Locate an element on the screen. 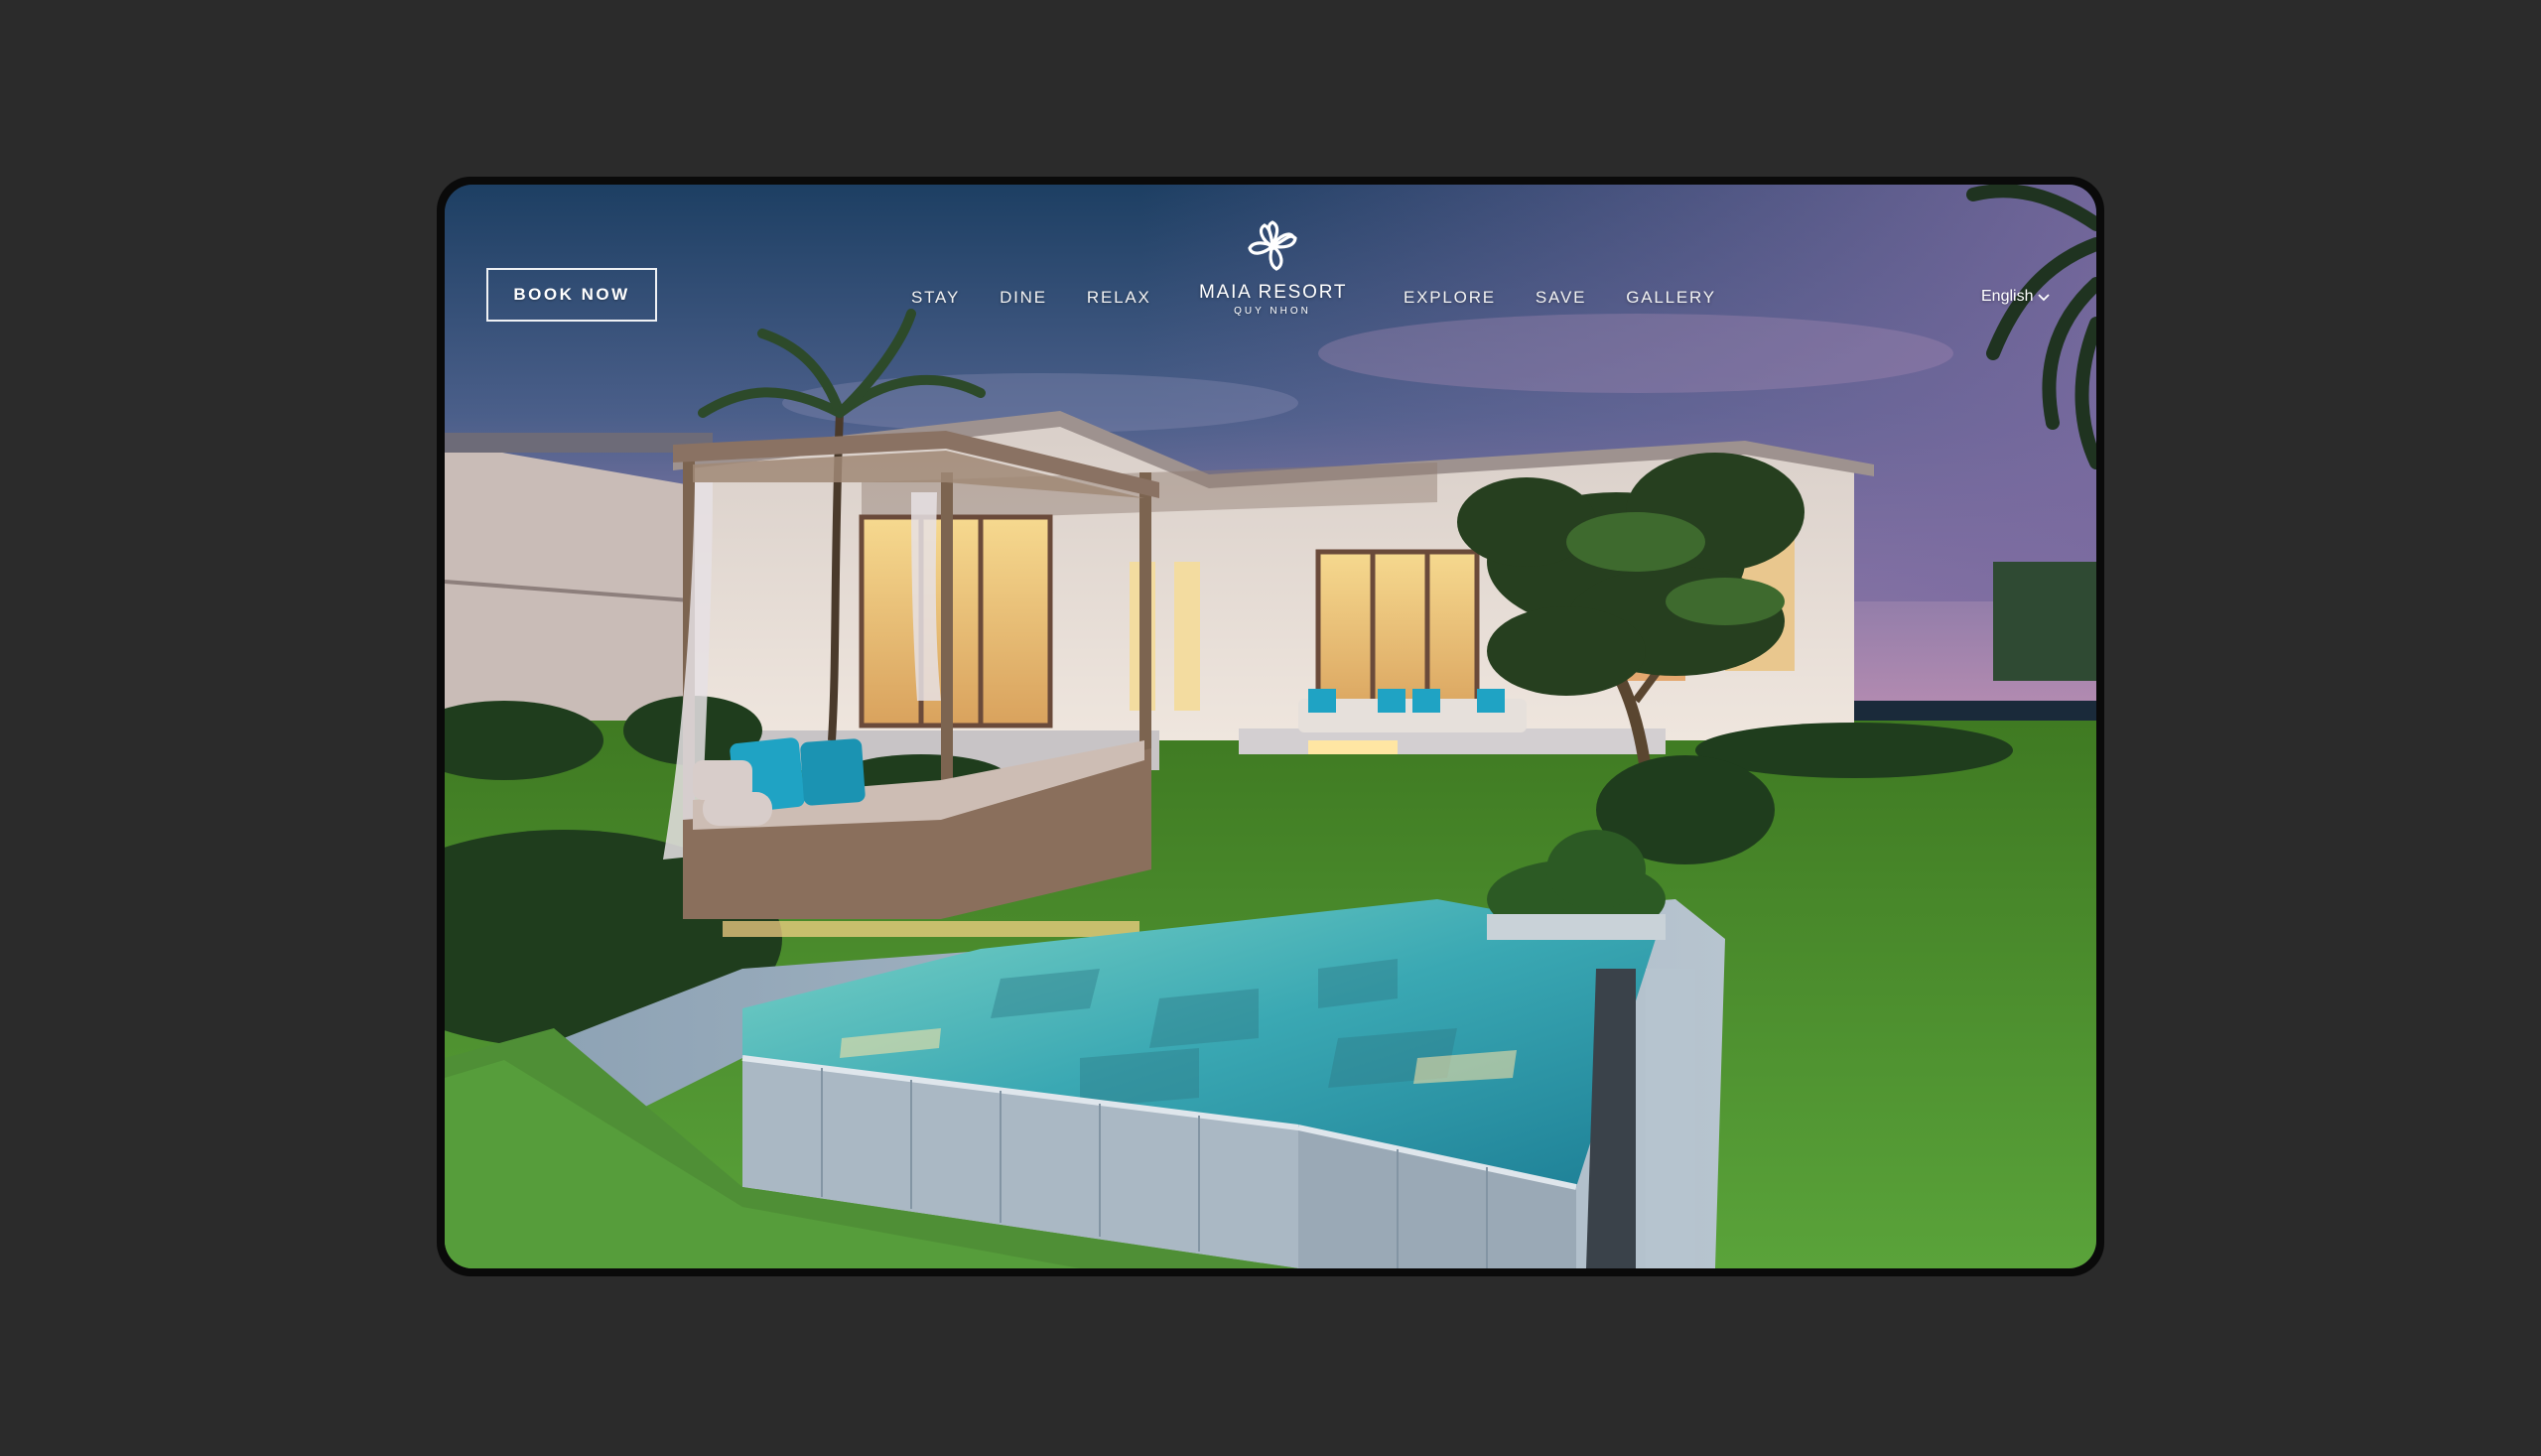 This screenshot has height=1456, width=2541. nav-item-relax: RELAX is located at coordinates (1119, 298).